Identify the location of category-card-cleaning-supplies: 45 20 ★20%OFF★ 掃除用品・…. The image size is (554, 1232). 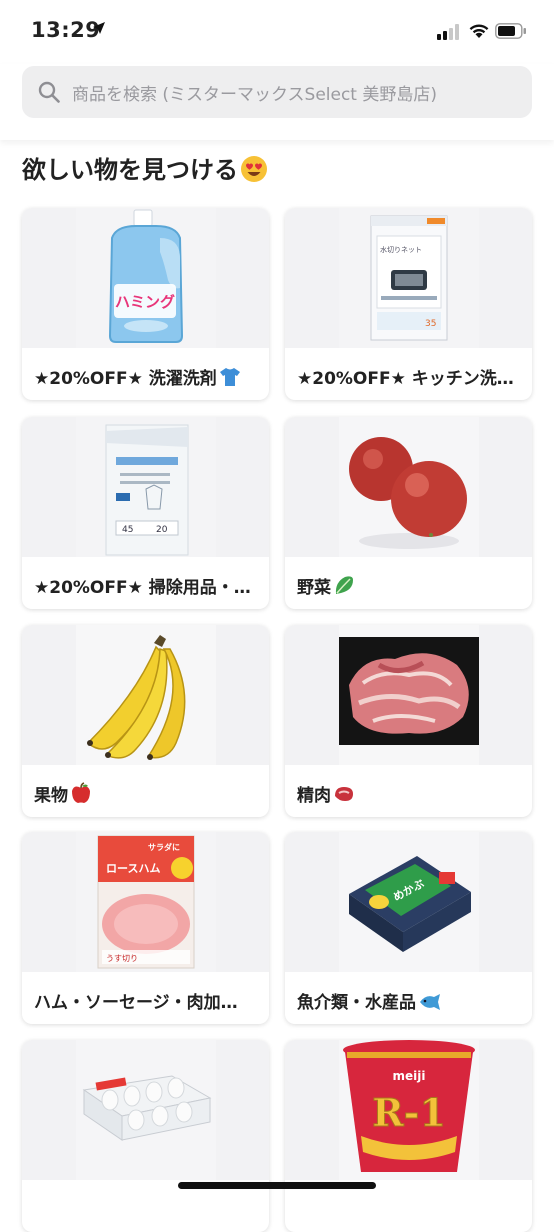
(145, 513).